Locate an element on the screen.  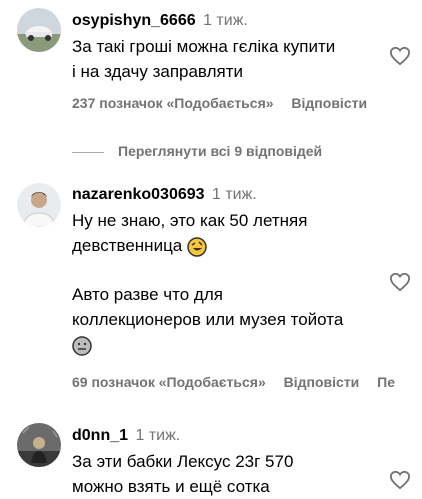
view-replies-label: Переглянути всі 9 відповідей is located at coordinates (220, 151).